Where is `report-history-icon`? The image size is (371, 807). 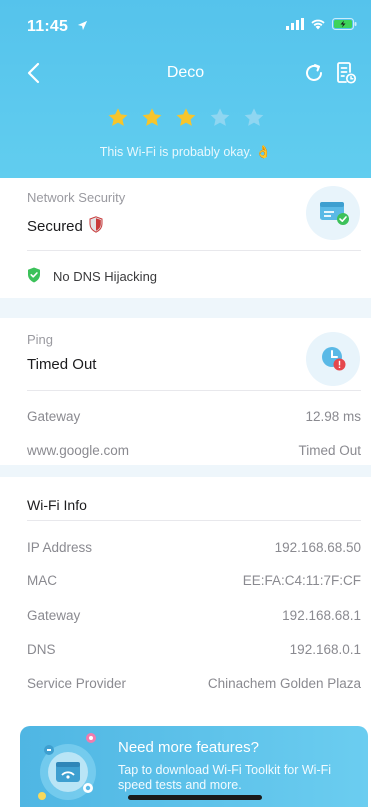
report-history-icon is located at coordinates (347, 73).